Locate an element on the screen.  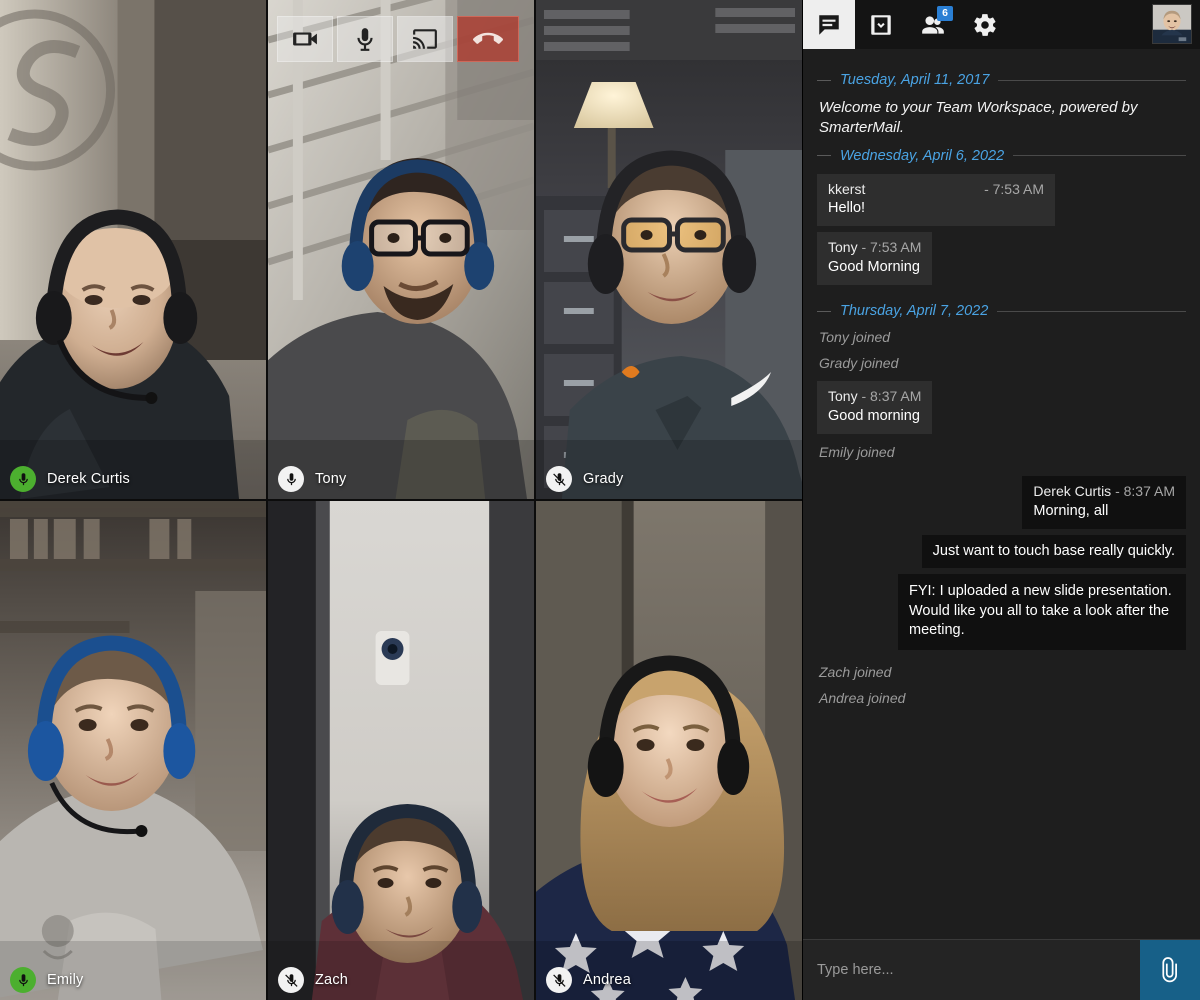
message-bubble: Derek Curtis - 8:37 AM Morning, all is located at coordinates (1104, 503).